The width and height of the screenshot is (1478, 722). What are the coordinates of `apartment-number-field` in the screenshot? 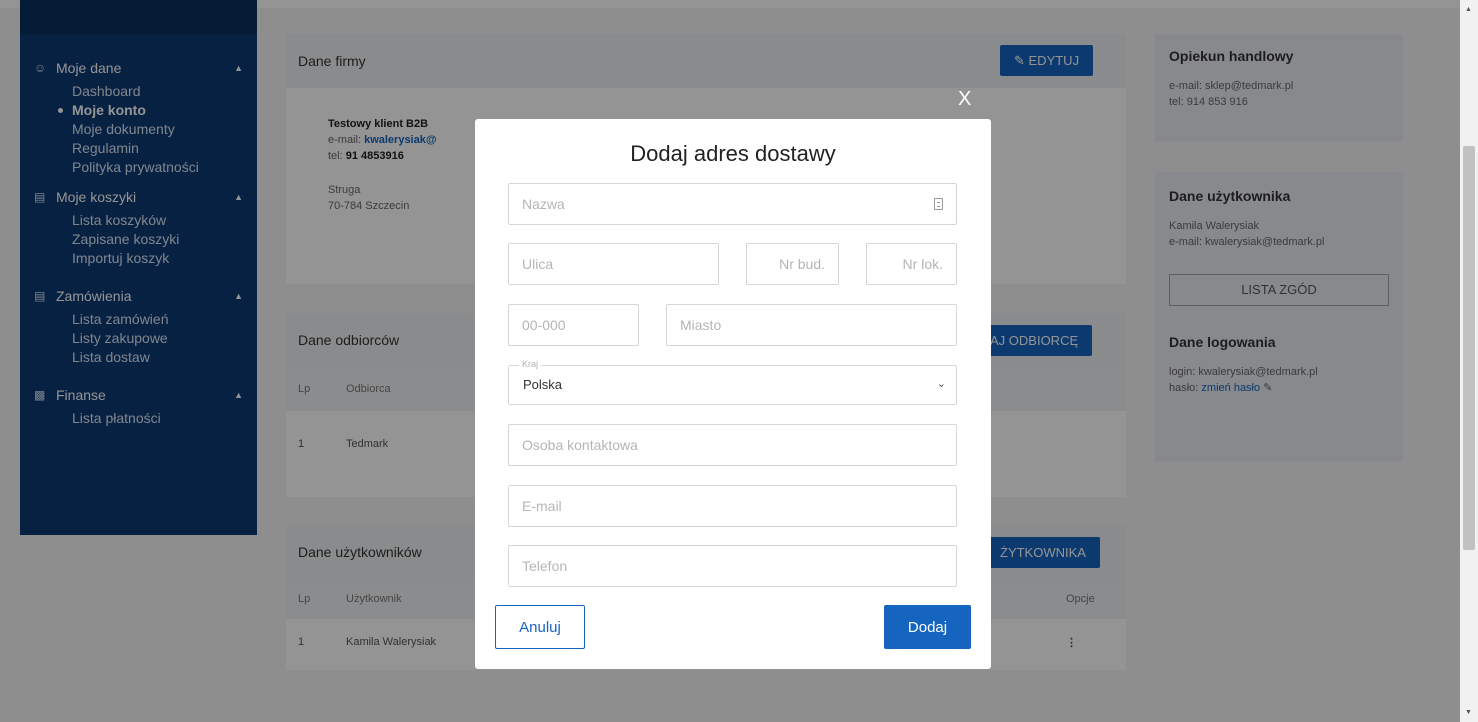 It's located at (911, 264).